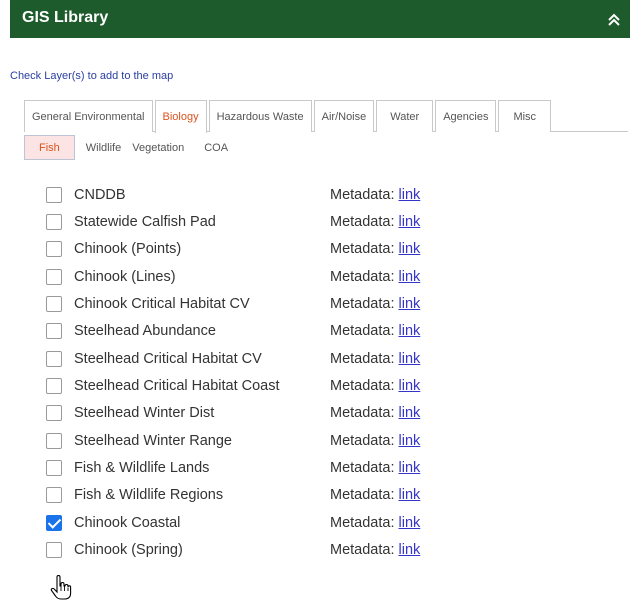  What do you see at coordinates (158, 147) in the screenshot?
I see `subtab-label: Vegetation` at bounding box center [158, 147].